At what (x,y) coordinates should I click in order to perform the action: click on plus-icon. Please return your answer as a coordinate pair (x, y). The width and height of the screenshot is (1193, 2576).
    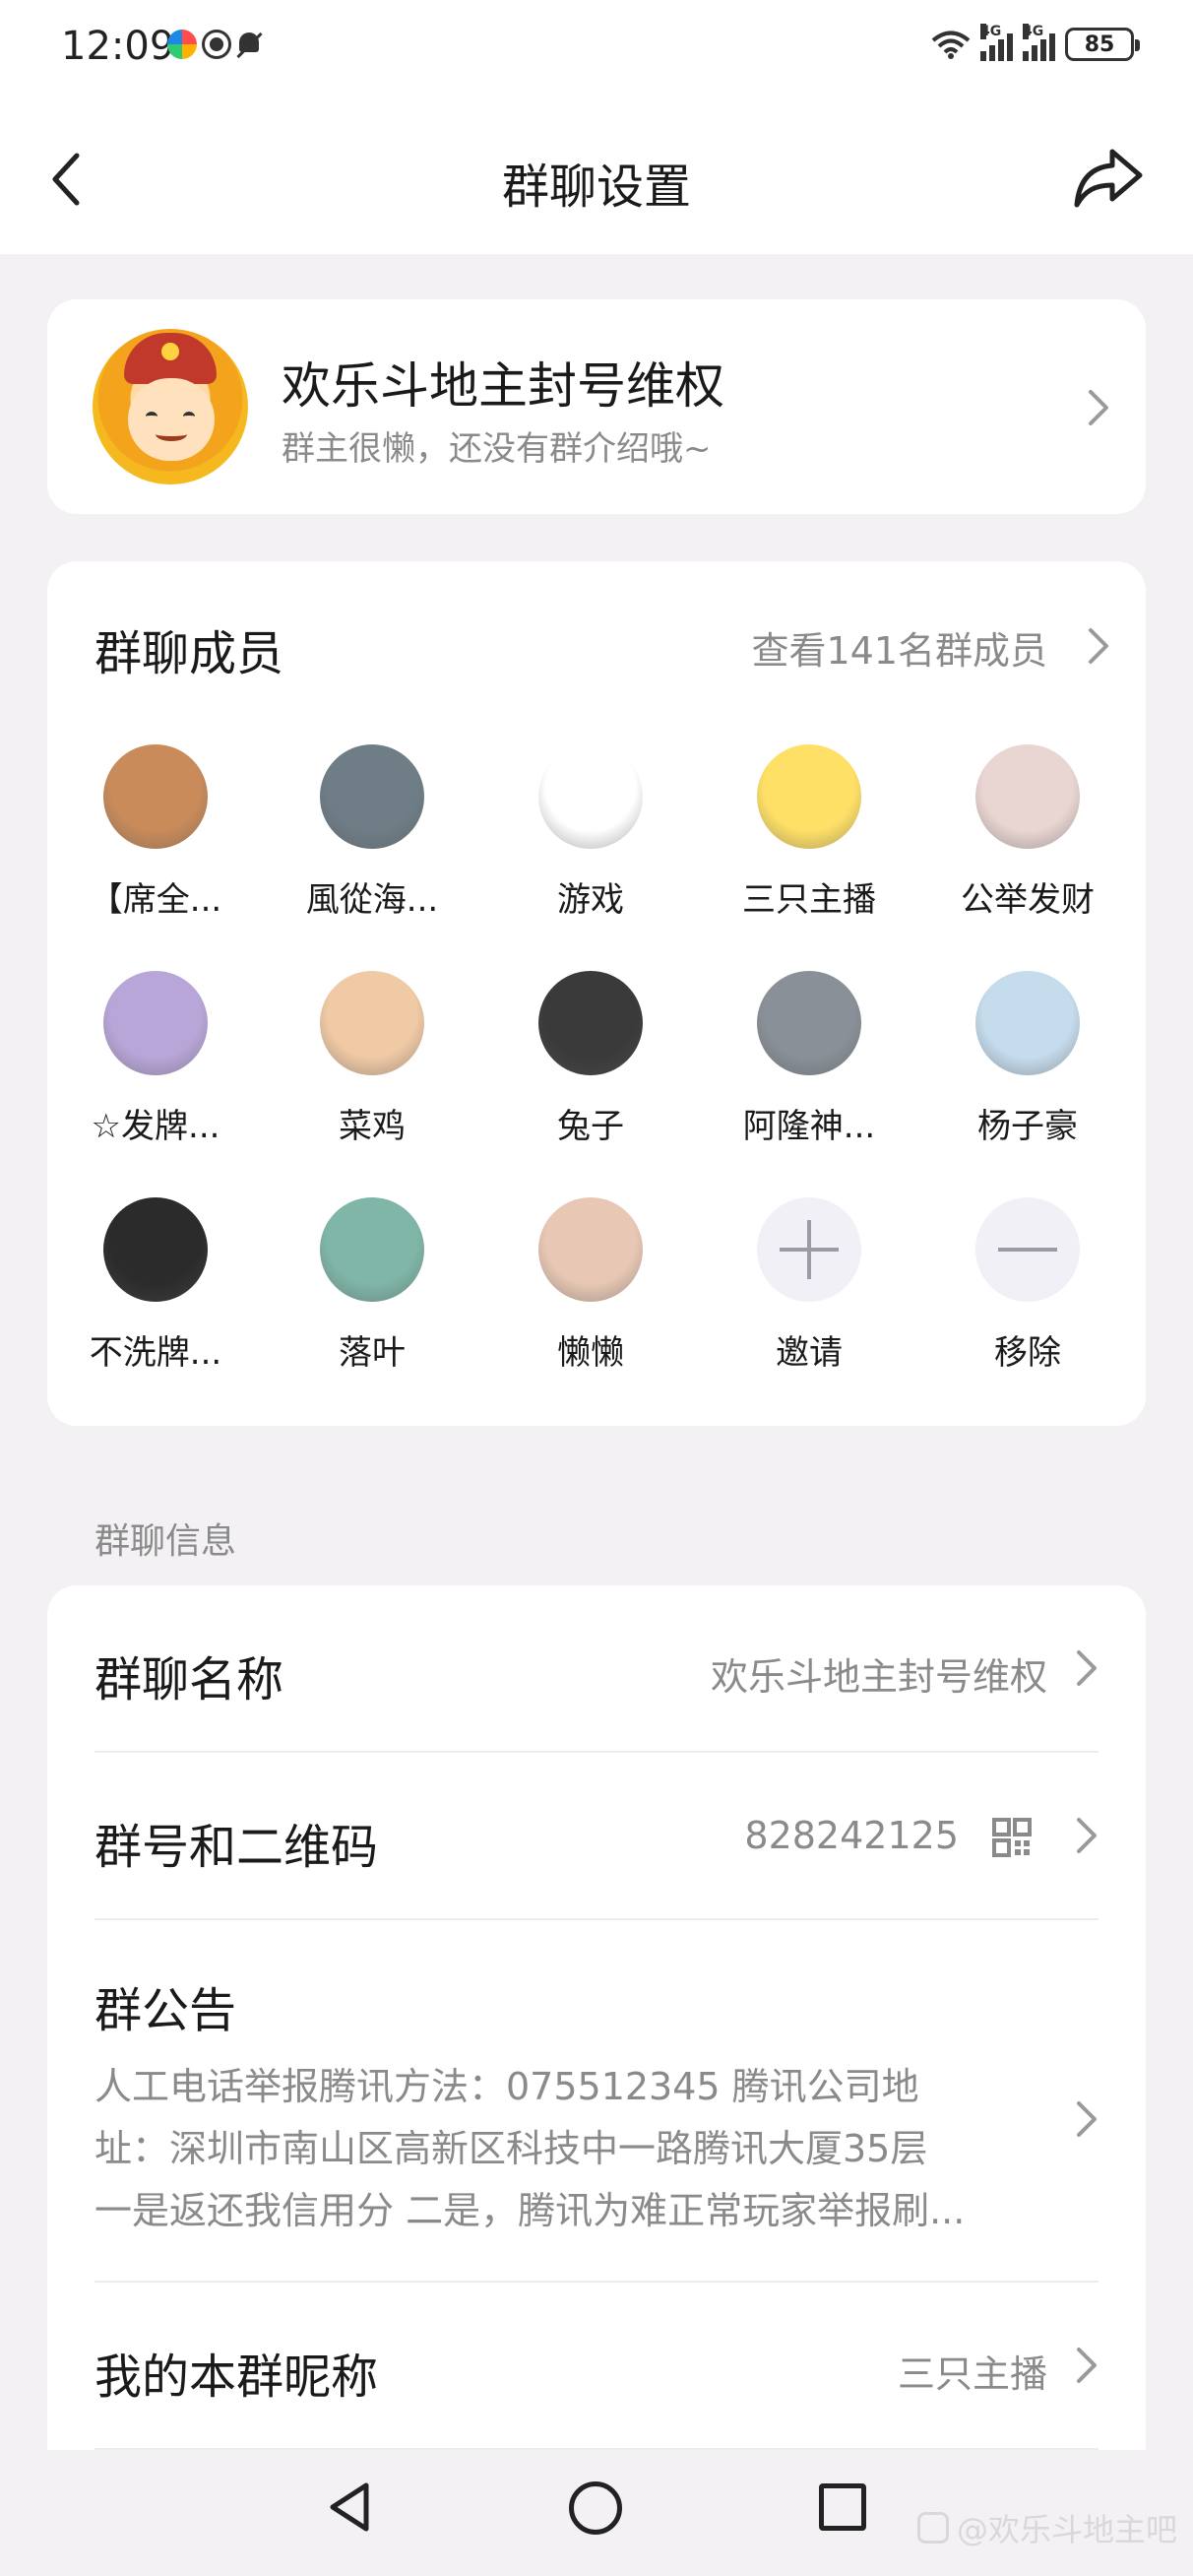
    Looking at the image, I should click on (809, 1249).